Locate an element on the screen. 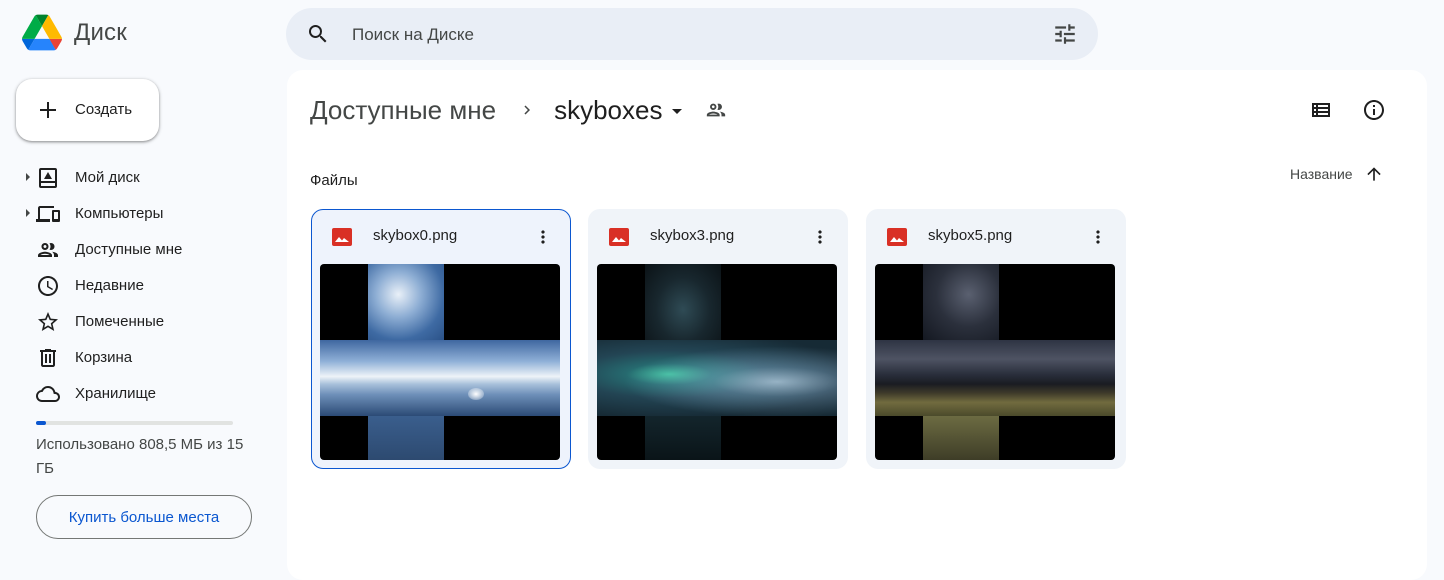 The width and height of the screenshot is (1444, 580). clock-icon is located at coordinates (48, 286).